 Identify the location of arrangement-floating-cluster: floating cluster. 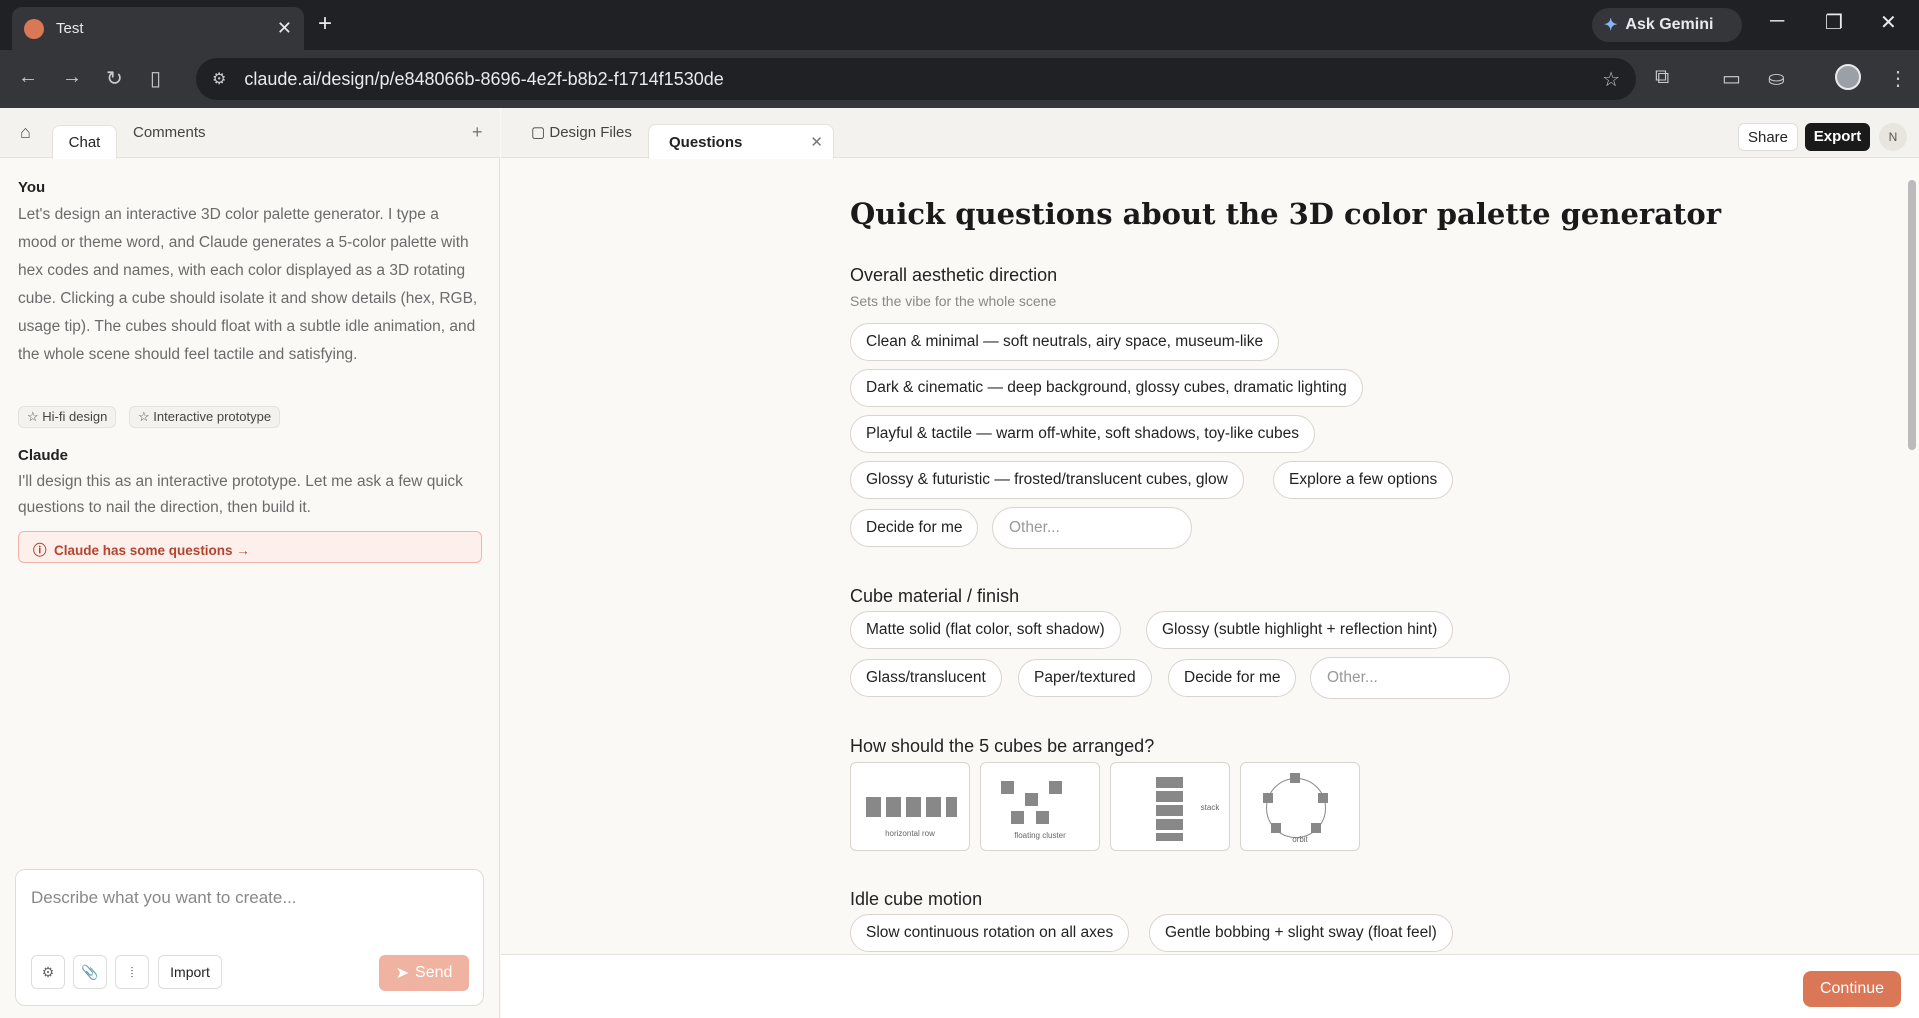
(1040, 806).